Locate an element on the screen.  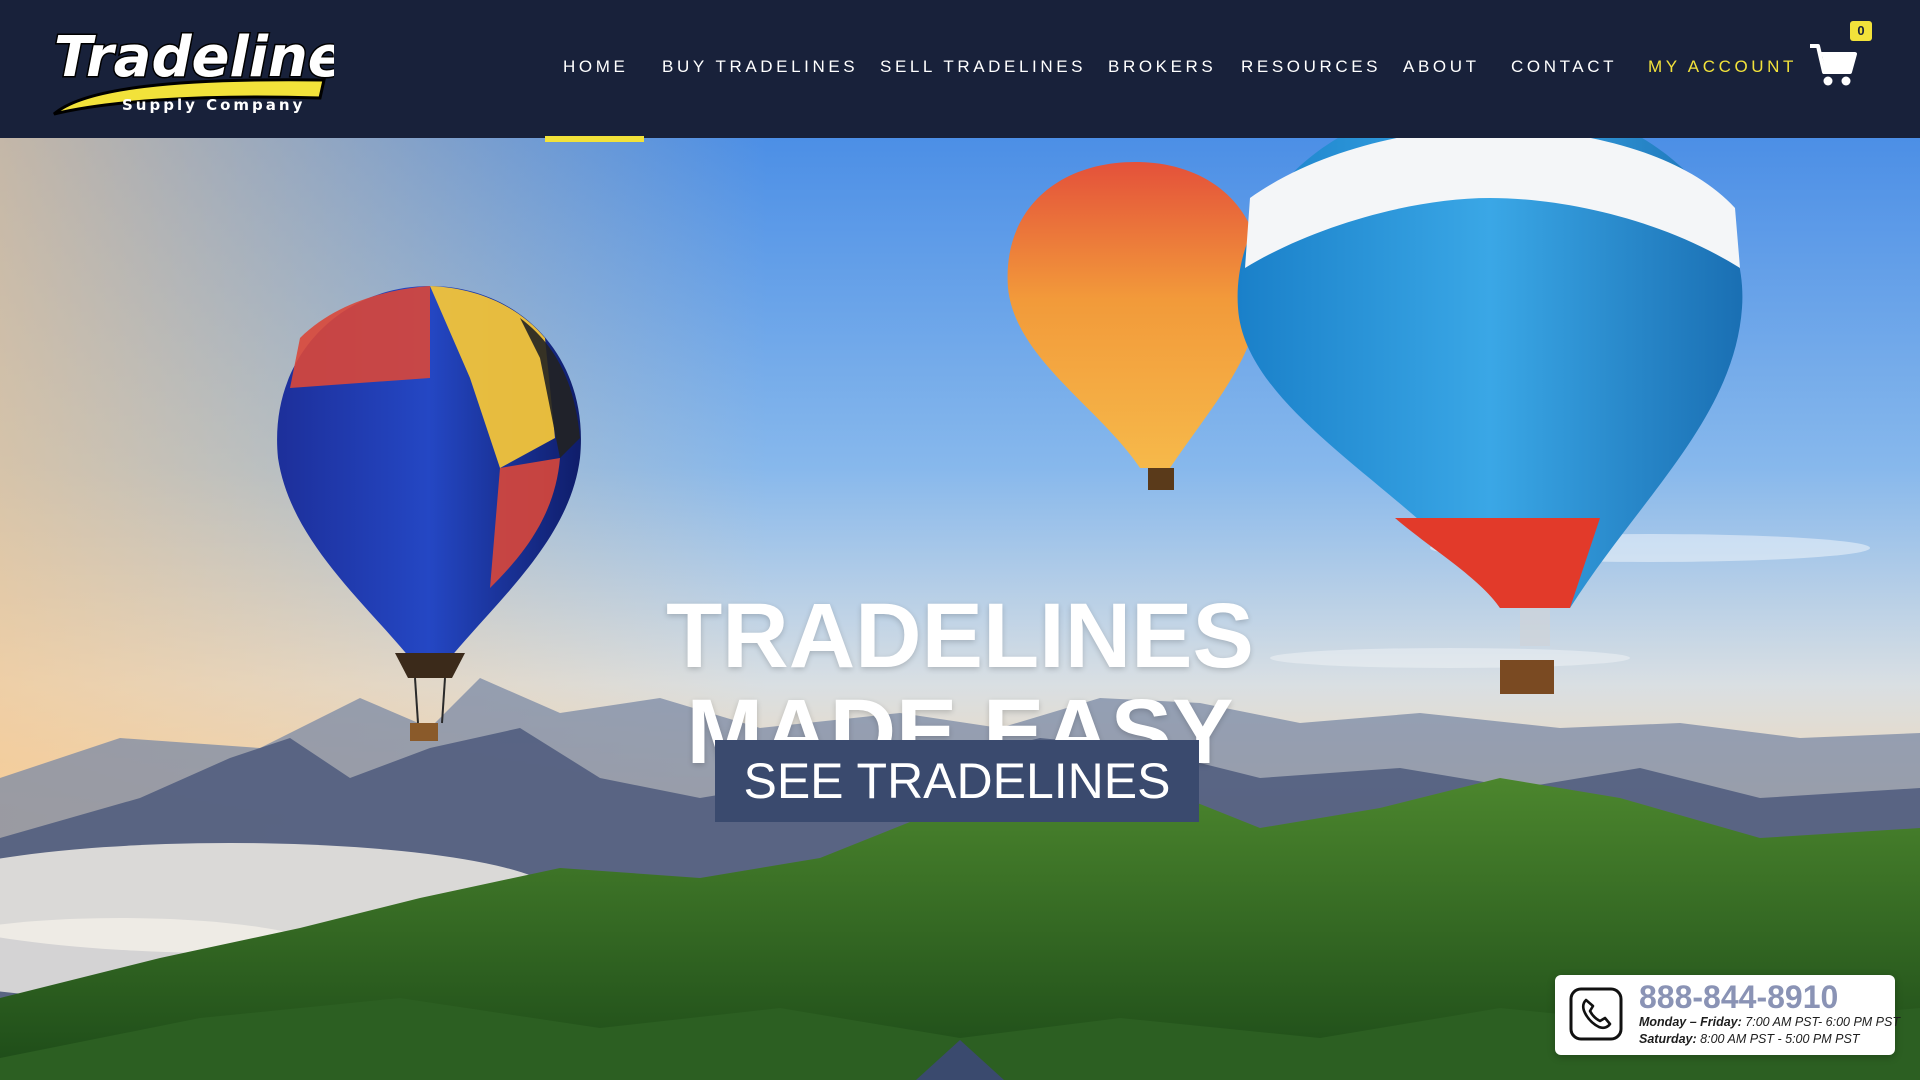
cart-count-badge: 0 is located at coordinates (1861, 31).